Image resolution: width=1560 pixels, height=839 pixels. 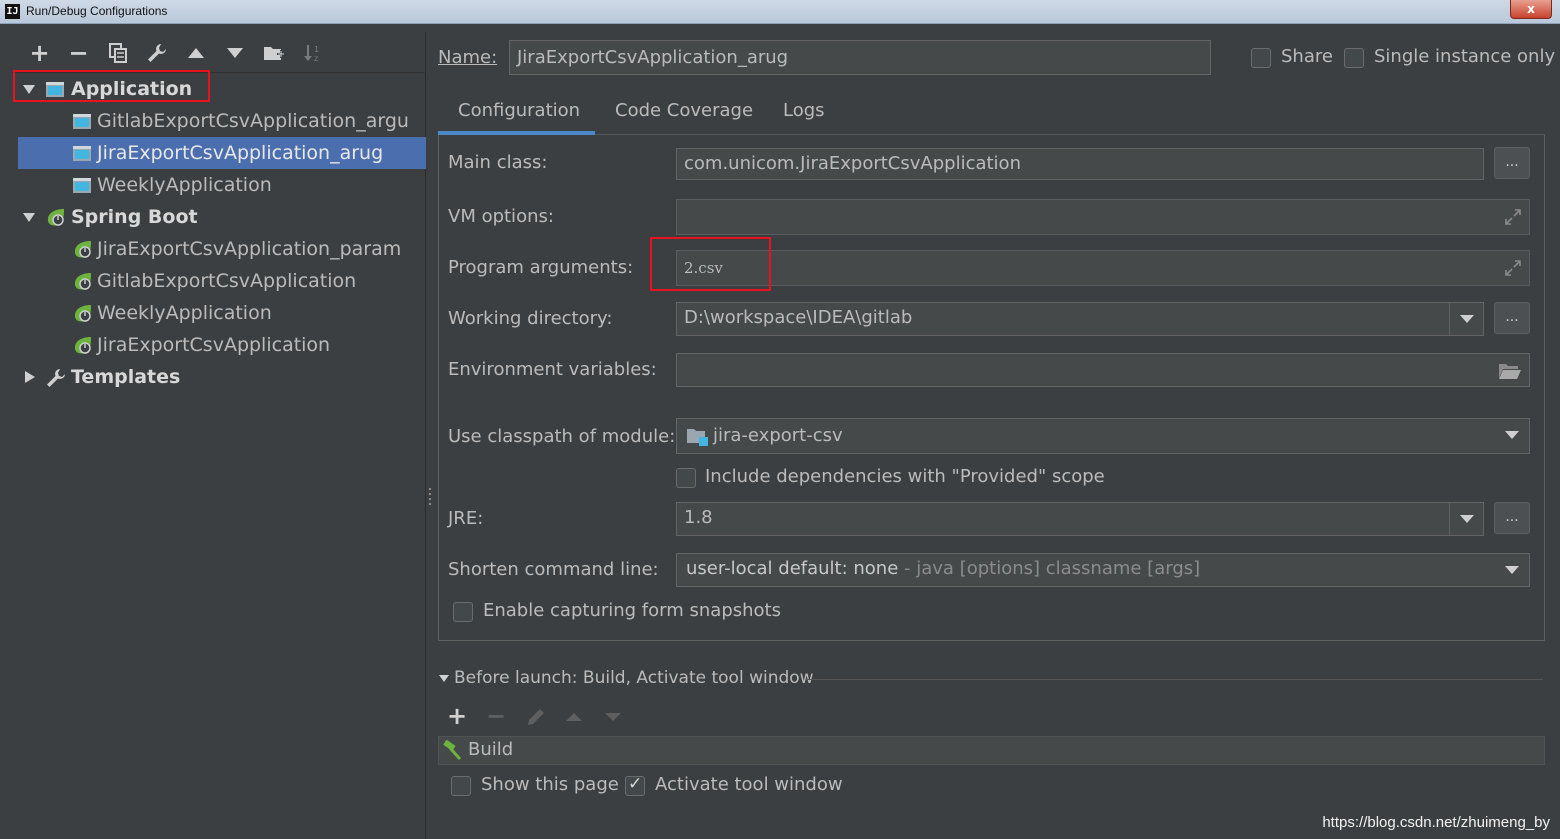 I want to click on main-class-label: Main class:, so click(x=498, y=162).